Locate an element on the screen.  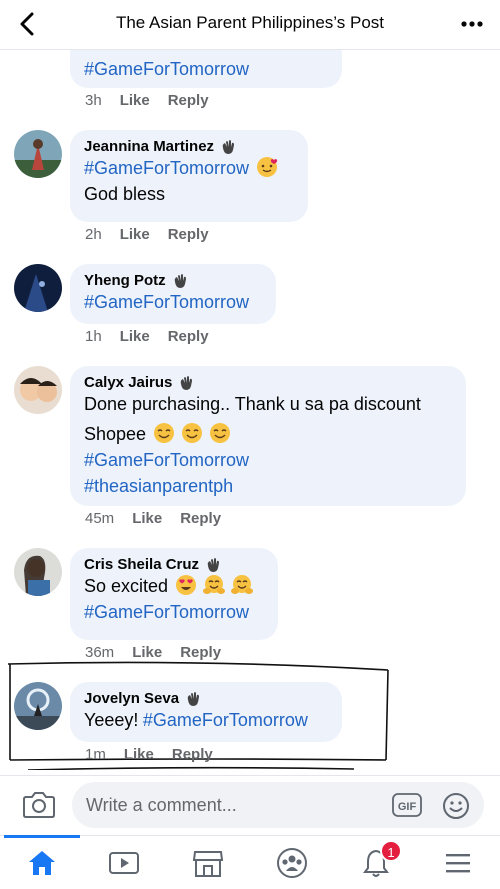
more-options-icon is located at coordinates (472, 24).